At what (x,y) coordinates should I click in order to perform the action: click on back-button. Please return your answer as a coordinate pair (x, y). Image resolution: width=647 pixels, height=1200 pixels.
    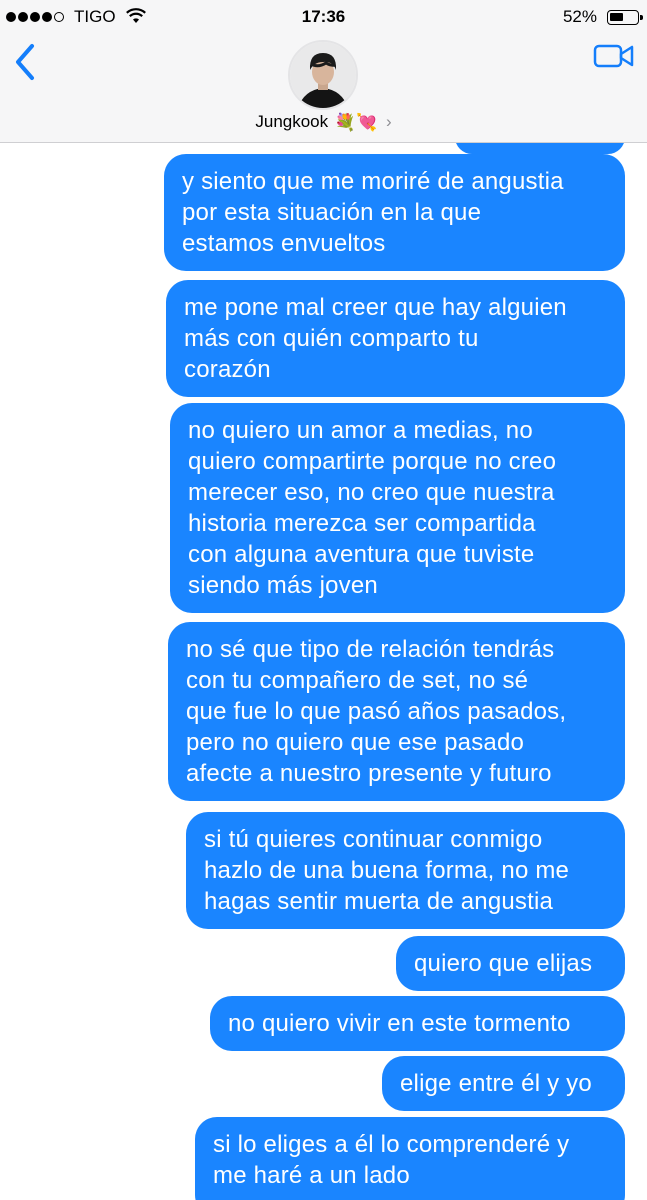
    Looking at the image, I should click on (27, 62).